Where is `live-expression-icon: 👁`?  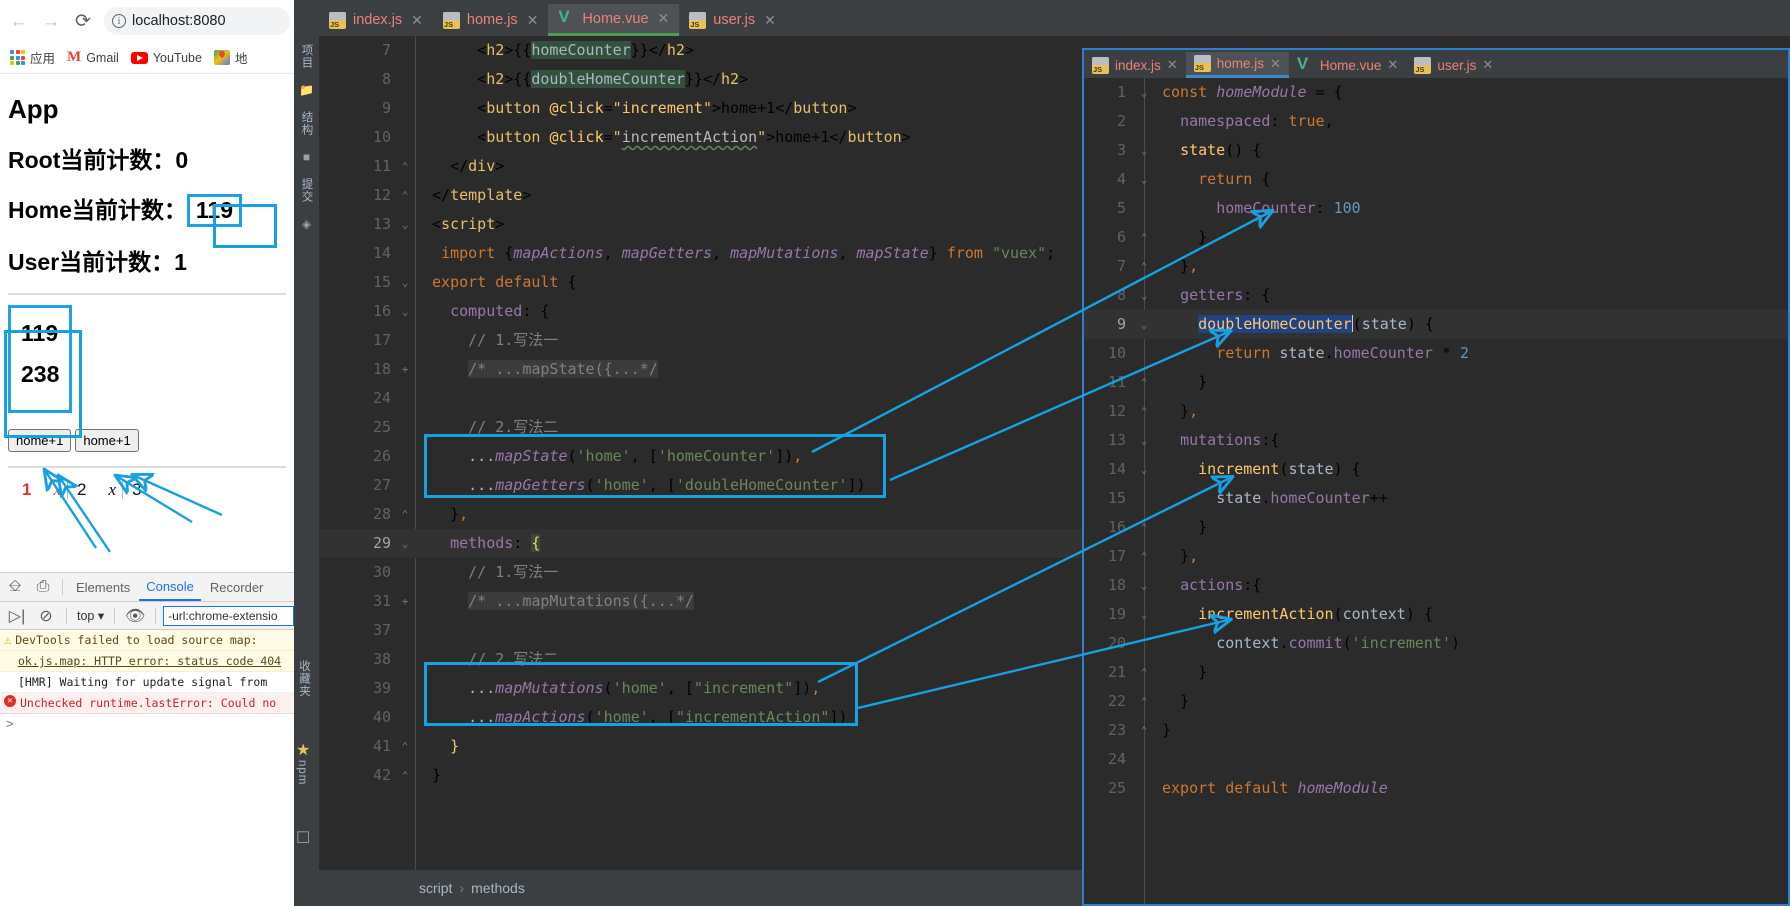
live-expression-icon: 👁 is located at coordinates (135, 615).